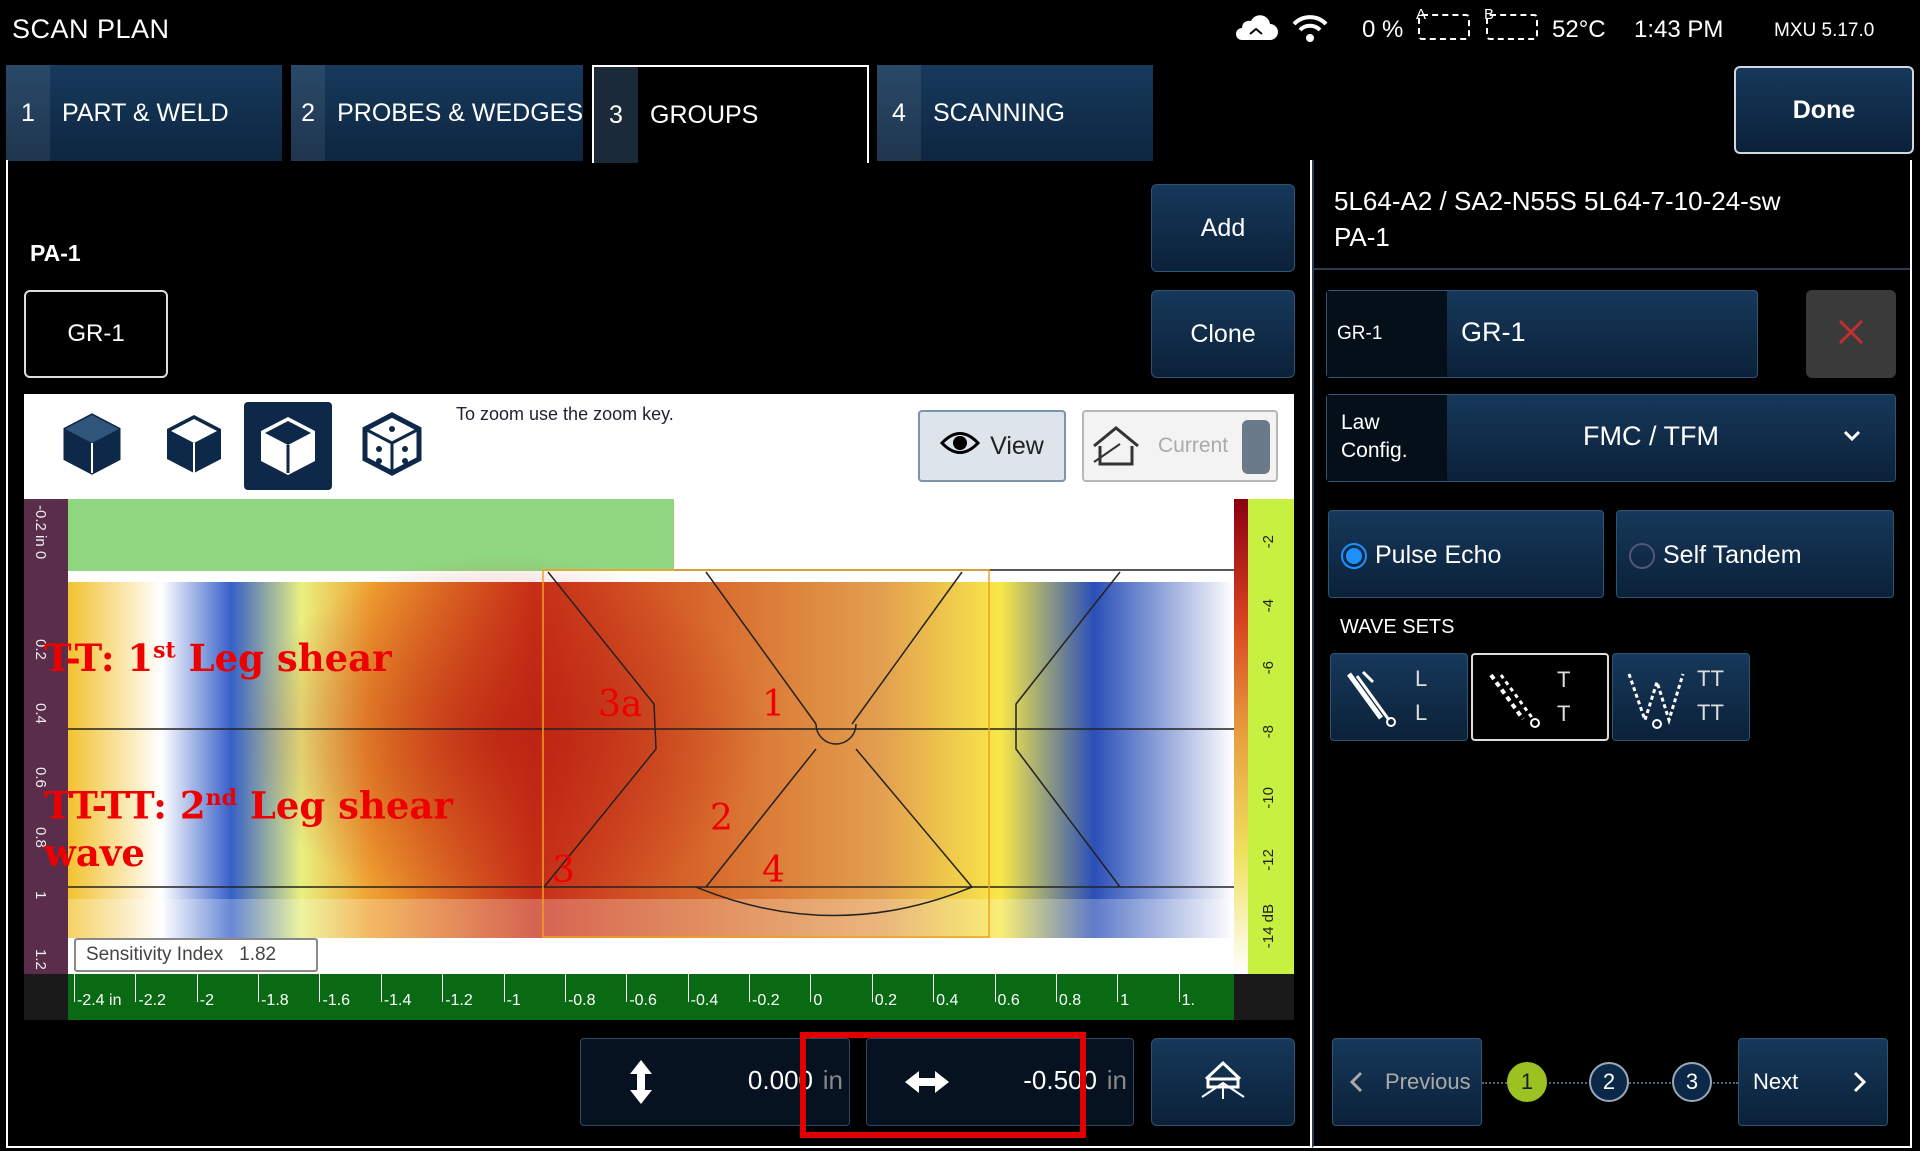 This screenshot has height=1151, width=1920. What do you see at coordinates (1438, 555) in the screenshot?
I see `pulse-echo-label: Pulse Echo` at bounding box center [1438, 555].